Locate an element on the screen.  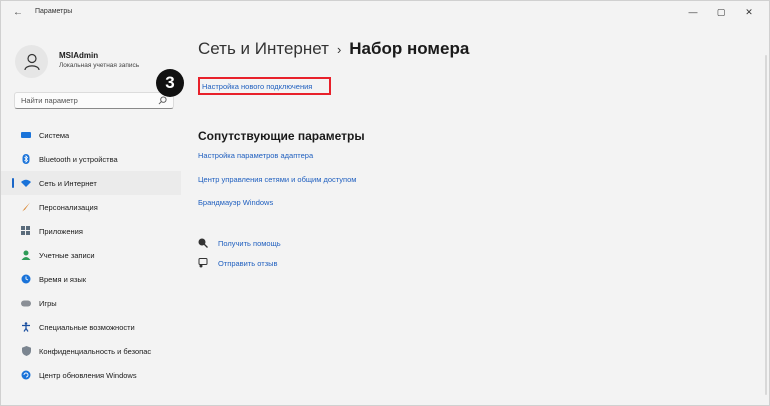
search-placeholder: Найти параметр is located at coordinates (49, 100).